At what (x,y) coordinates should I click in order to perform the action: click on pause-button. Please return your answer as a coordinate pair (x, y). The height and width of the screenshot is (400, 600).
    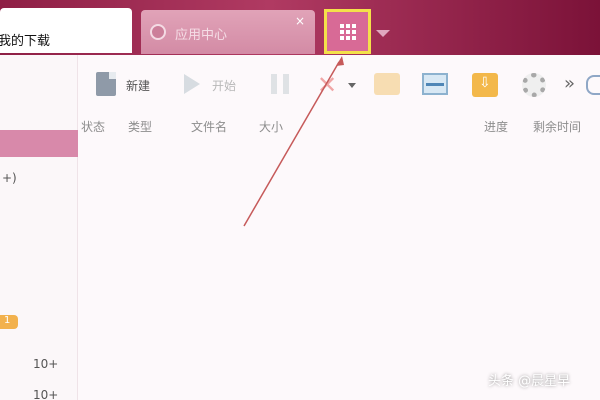
    Looking at the image, I should click on (281, 85).